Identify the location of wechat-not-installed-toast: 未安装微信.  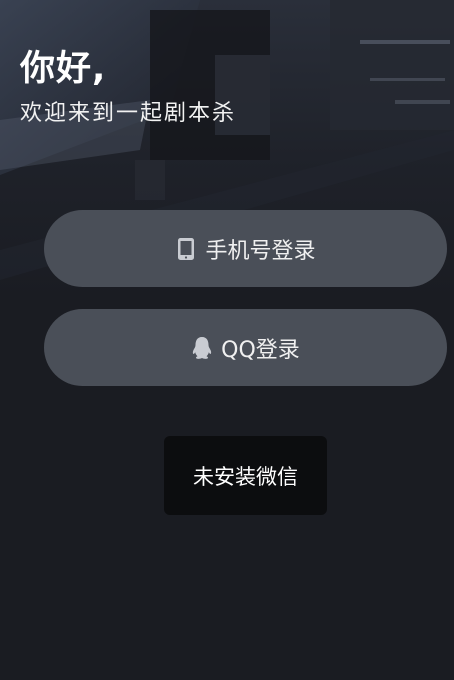
(245, 475).